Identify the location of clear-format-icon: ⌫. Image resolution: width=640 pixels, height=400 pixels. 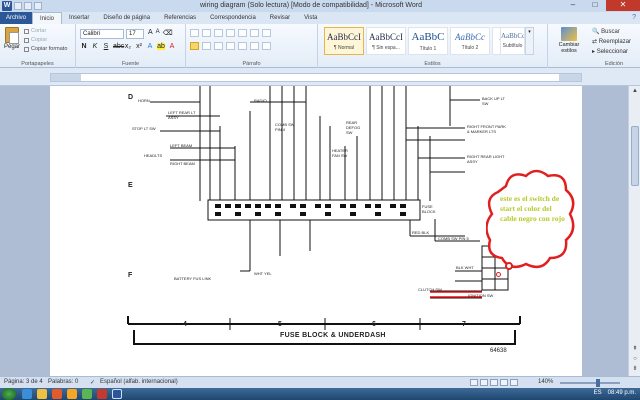
(168, 33).